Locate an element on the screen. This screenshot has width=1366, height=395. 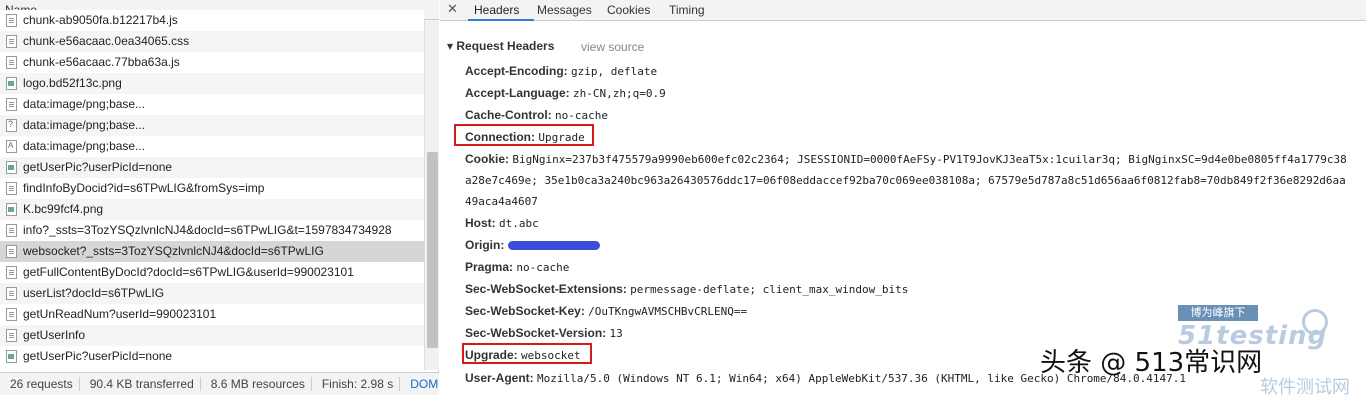
request-list-scrollbar is located at coordinates (431, 195).